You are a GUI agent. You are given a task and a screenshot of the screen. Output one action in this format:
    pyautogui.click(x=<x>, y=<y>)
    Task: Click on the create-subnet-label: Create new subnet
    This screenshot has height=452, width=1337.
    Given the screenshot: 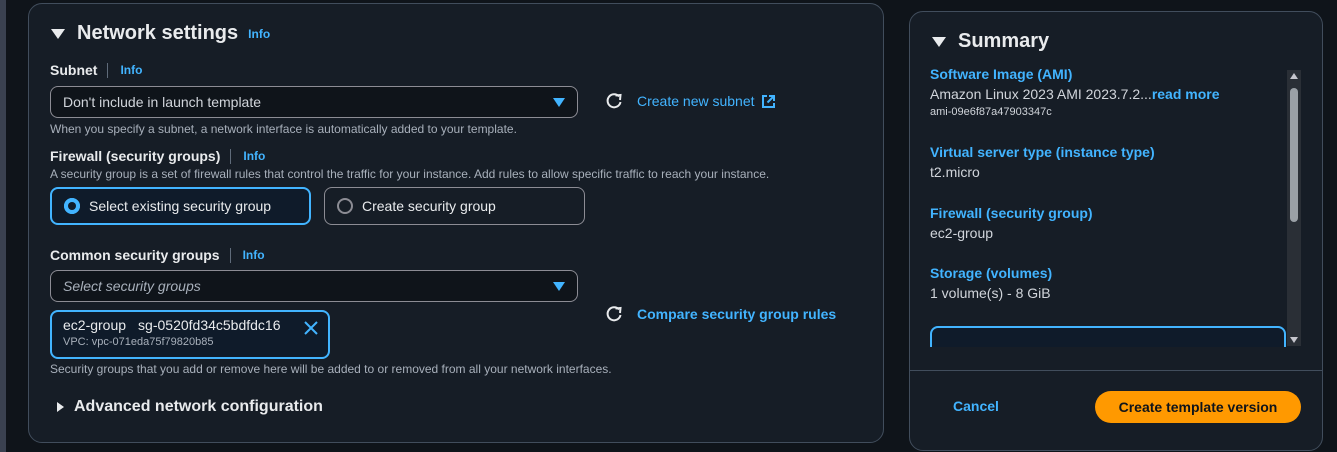 What is the action you would take?
    pyautogui.click(x=696, y=101)
    